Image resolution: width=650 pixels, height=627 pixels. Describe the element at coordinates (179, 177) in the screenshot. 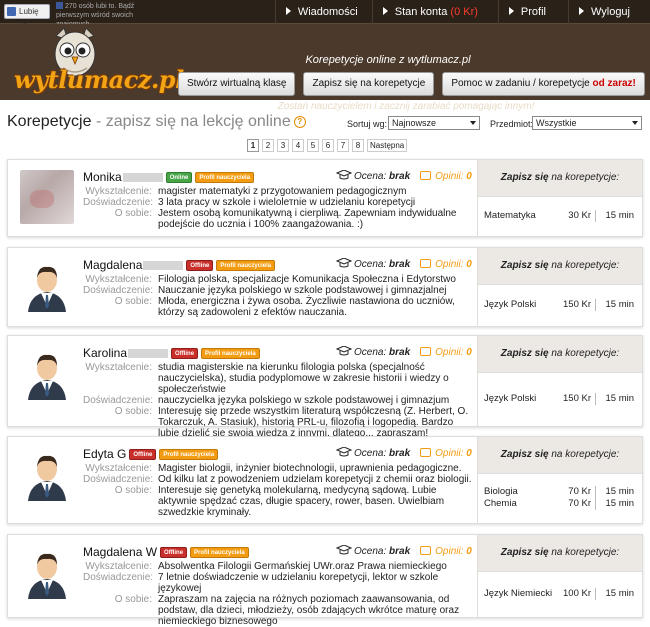

I see `status-badge: Online` at that location.